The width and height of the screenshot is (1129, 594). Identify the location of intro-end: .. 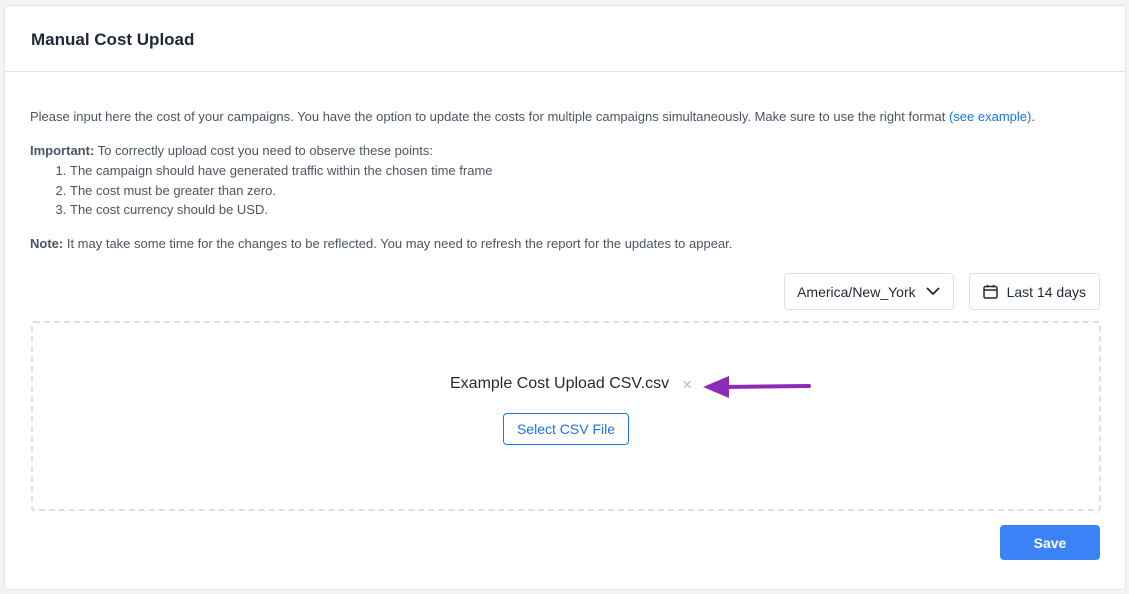
(1033, 116).